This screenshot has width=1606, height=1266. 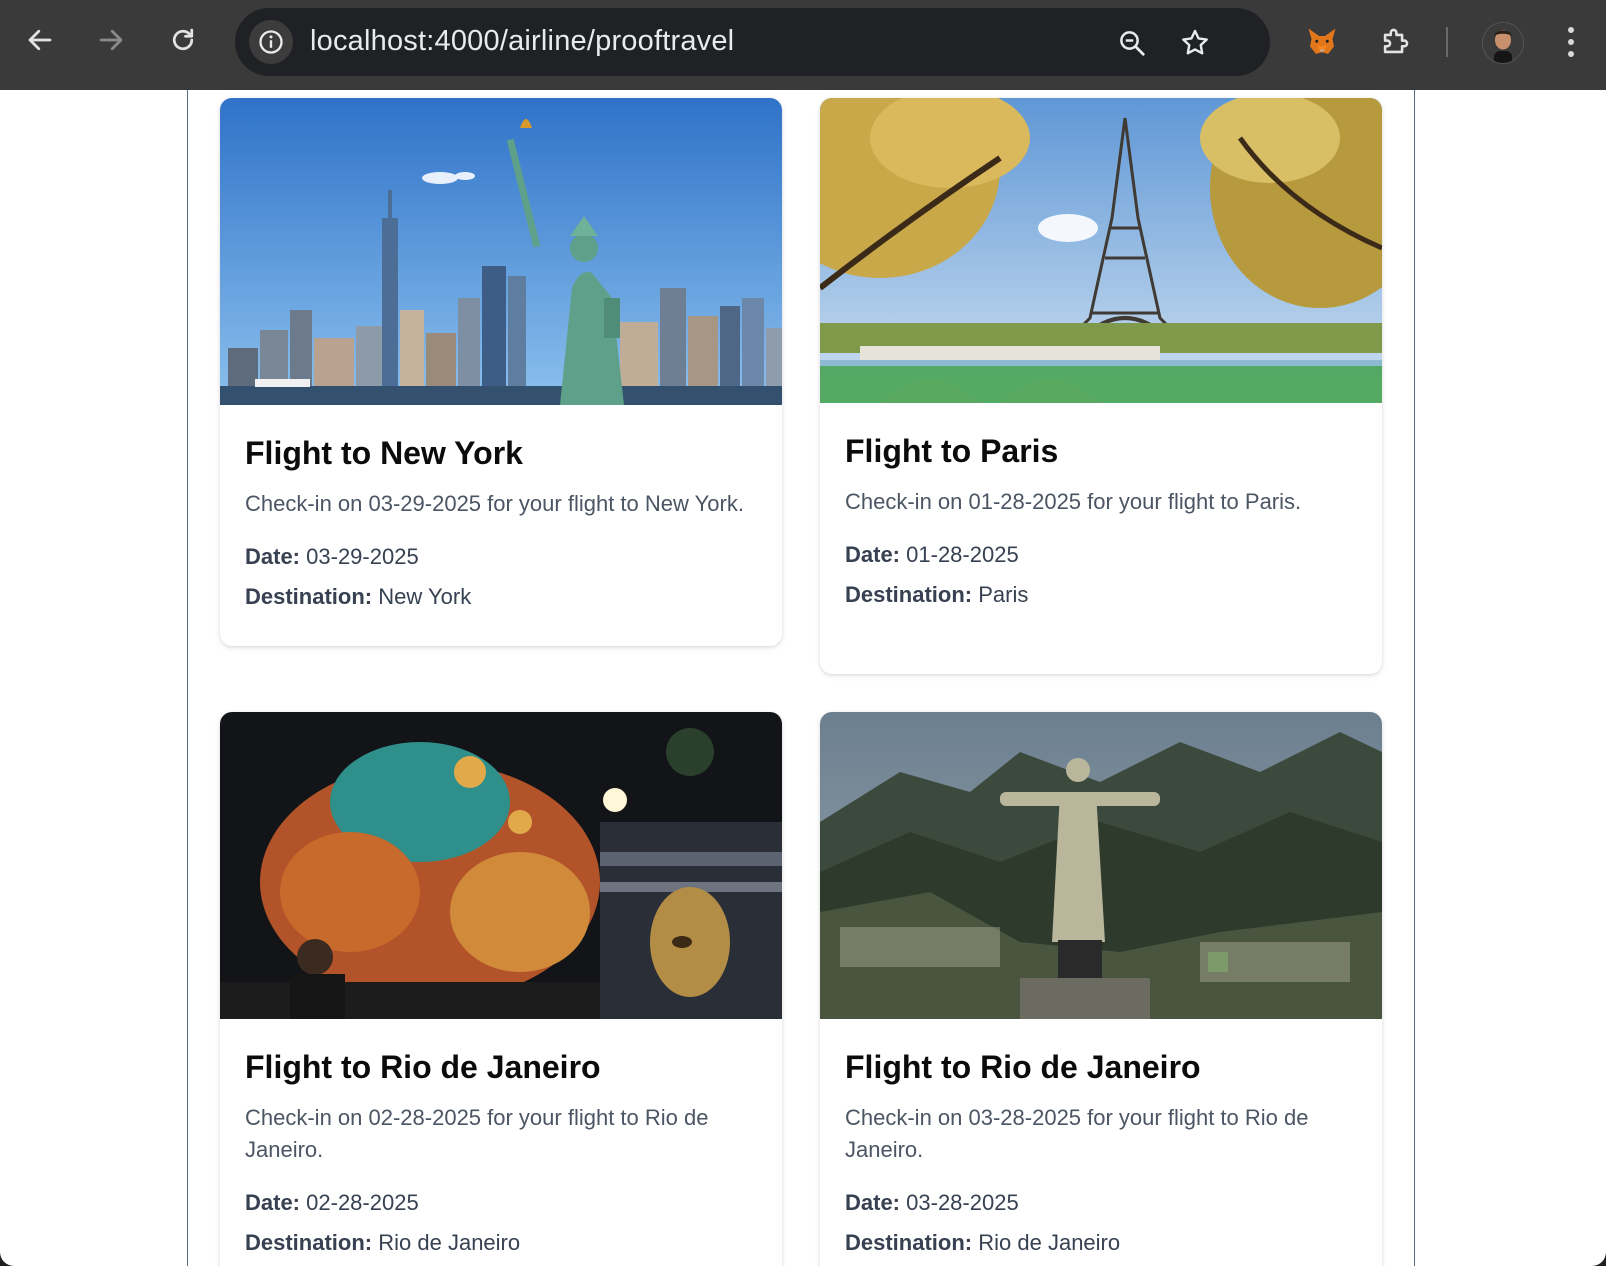 What do you see at coordinates (1101, 555) in the screenshot?
I see `date-row: Date: 01-28-2025` at bounding box center [1101, 555].